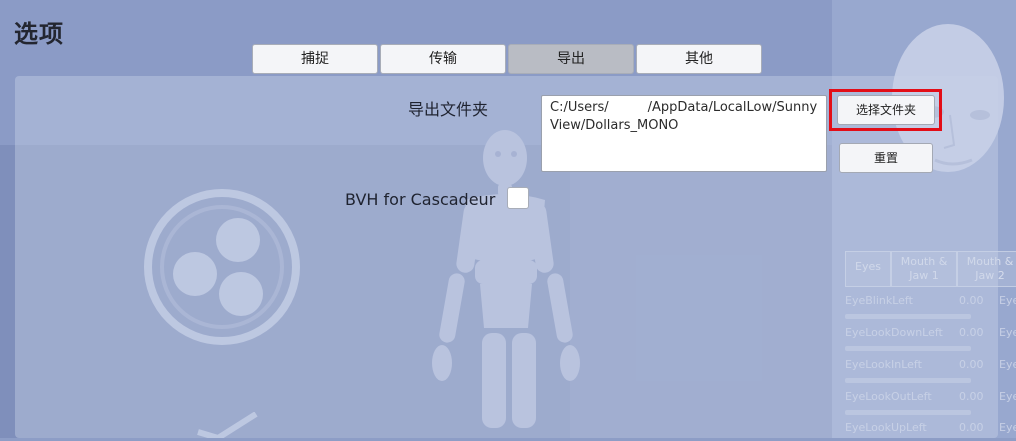 The height and width of the screenshot is (441, 1016). Describe the element at coordinates (886, 158) in the screenshot. I see `reset-button: 重置` at that location.